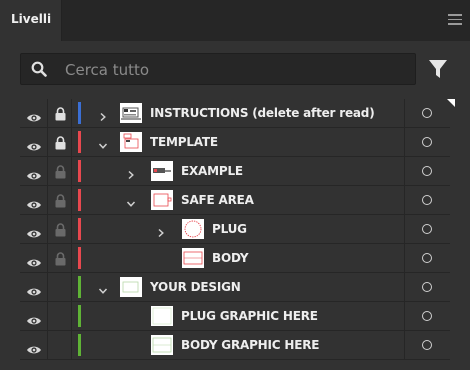  Describe the element at coordinates (249, 316) in the screenshot. I see `layer-name: PLUG GRAPHIC HERE` at that location.